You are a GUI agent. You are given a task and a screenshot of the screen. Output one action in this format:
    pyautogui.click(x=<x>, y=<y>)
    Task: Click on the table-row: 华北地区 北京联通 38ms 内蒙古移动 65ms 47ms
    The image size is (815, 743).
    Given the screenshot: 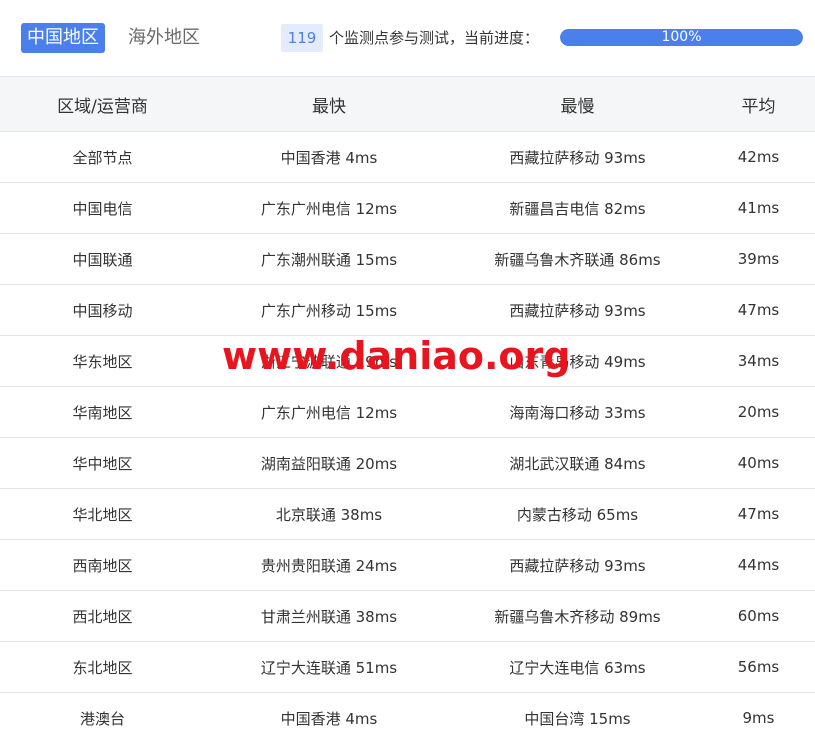 What is the action you would take?
    pyautogui.click(x=407, y=514)
    